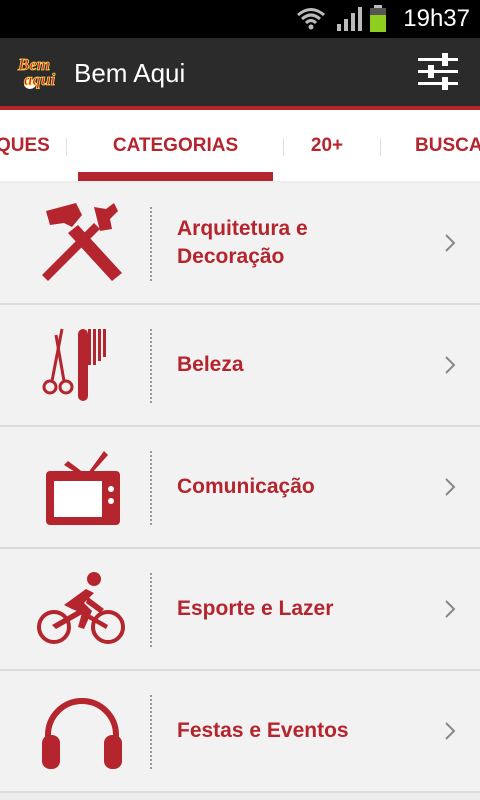 The height and width of the screenshot is (800, 480). I want to click on category-label: Comunicação, so click(246, 486).